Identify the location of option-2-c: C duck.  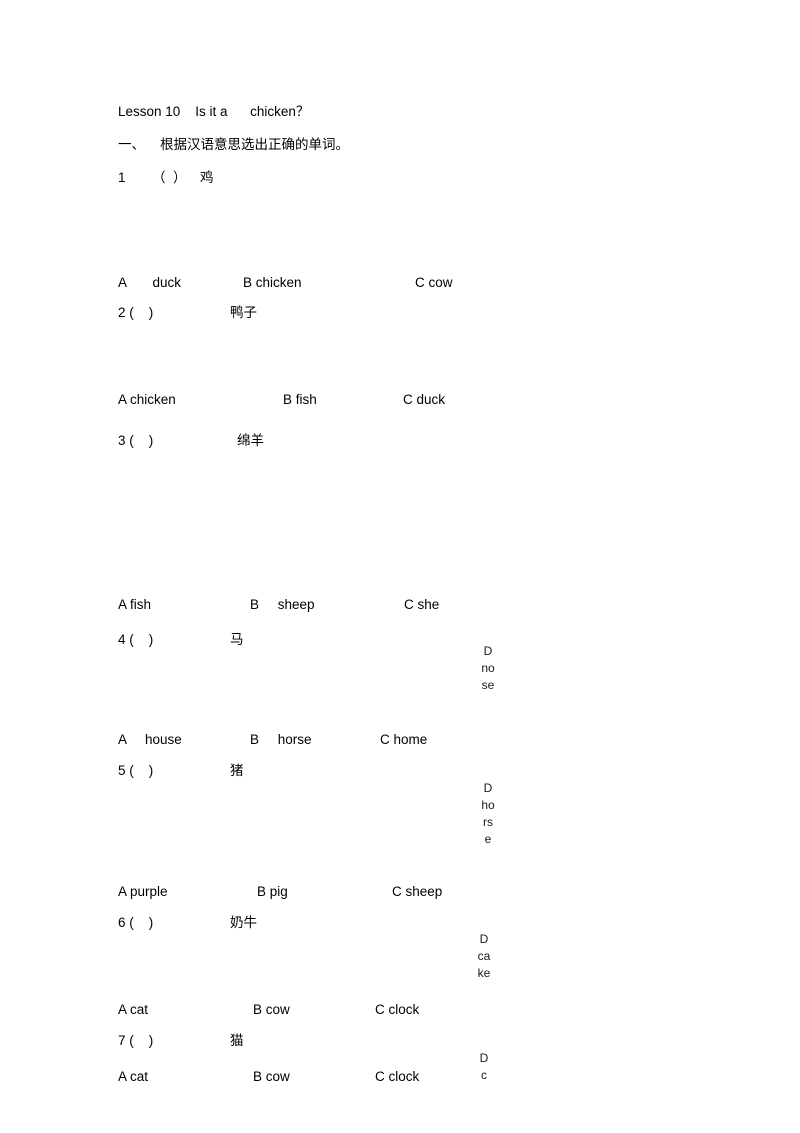
(424, 400).